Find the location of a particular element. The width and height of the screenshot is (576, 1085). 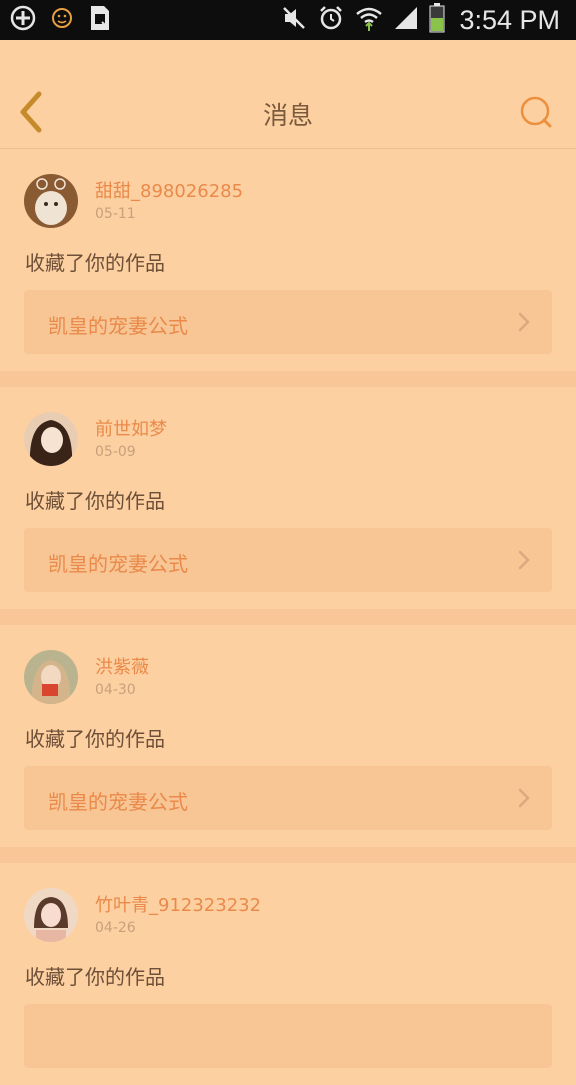

username: 前世如梦 is located at coordinates (131, 428).